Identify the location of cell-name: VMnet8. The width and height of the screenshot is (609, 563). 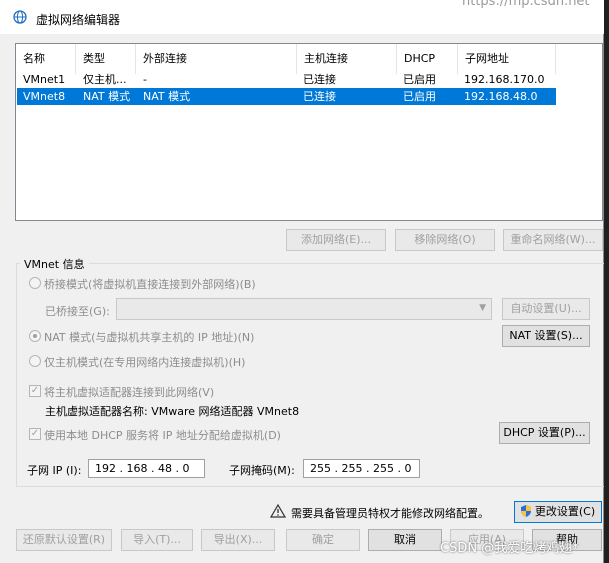
(44, 96).